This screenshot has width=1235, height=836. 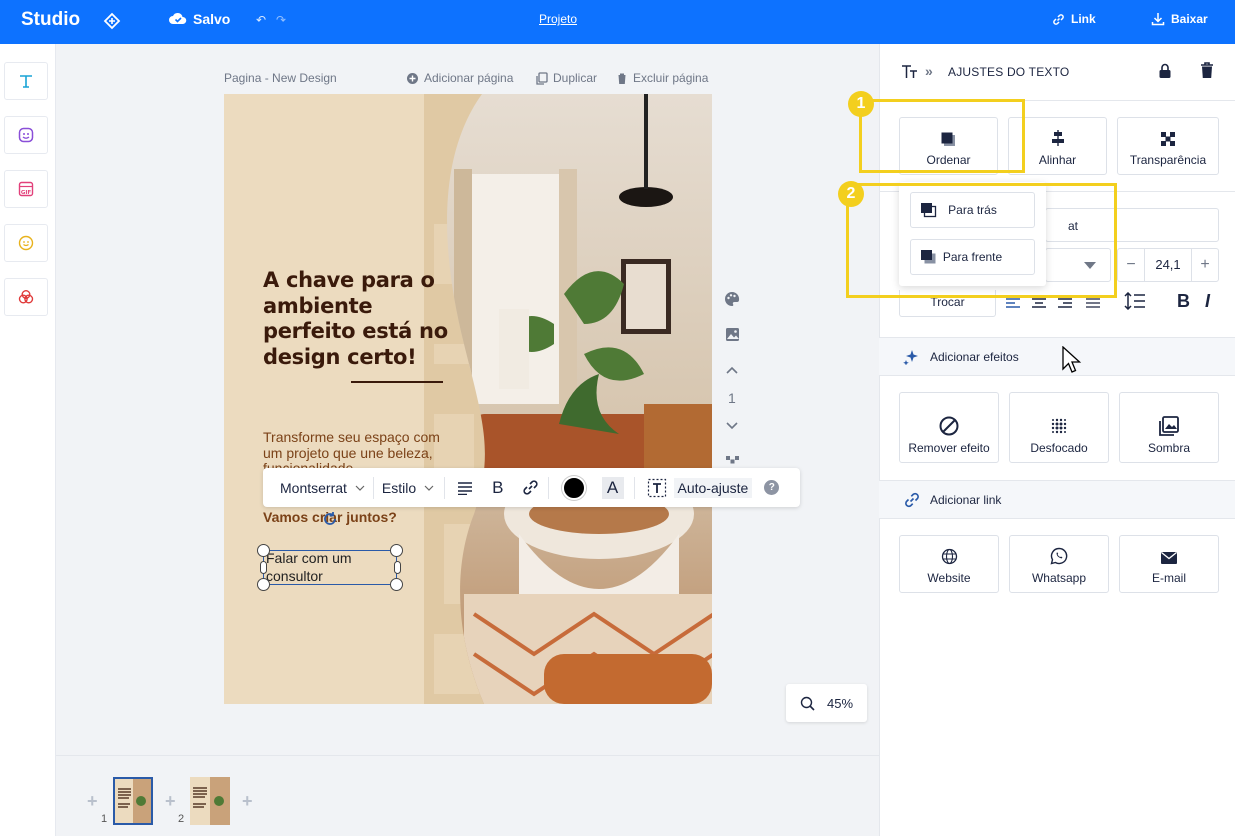 What do you see at coordinates (1179, 19) in the screenshot?
I see `download-button: Baixar` at bounding box center [1179, 19].